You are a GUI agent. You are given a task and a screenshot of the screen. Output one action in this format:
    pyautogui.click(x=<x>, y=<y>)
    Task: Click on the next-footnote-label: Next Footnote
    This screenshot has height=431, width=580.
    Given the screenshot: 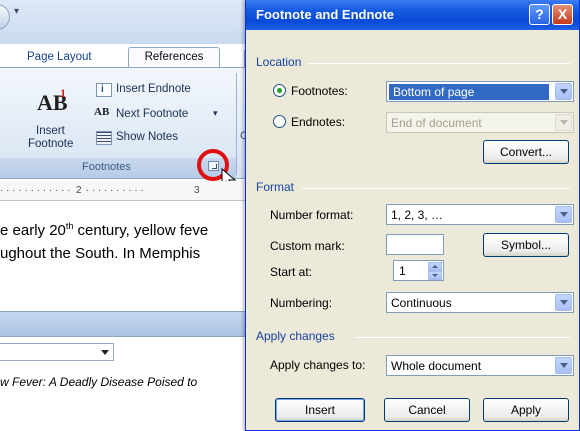 What is the action you would take?
    pyautogui.click(x=152, y=114)
    